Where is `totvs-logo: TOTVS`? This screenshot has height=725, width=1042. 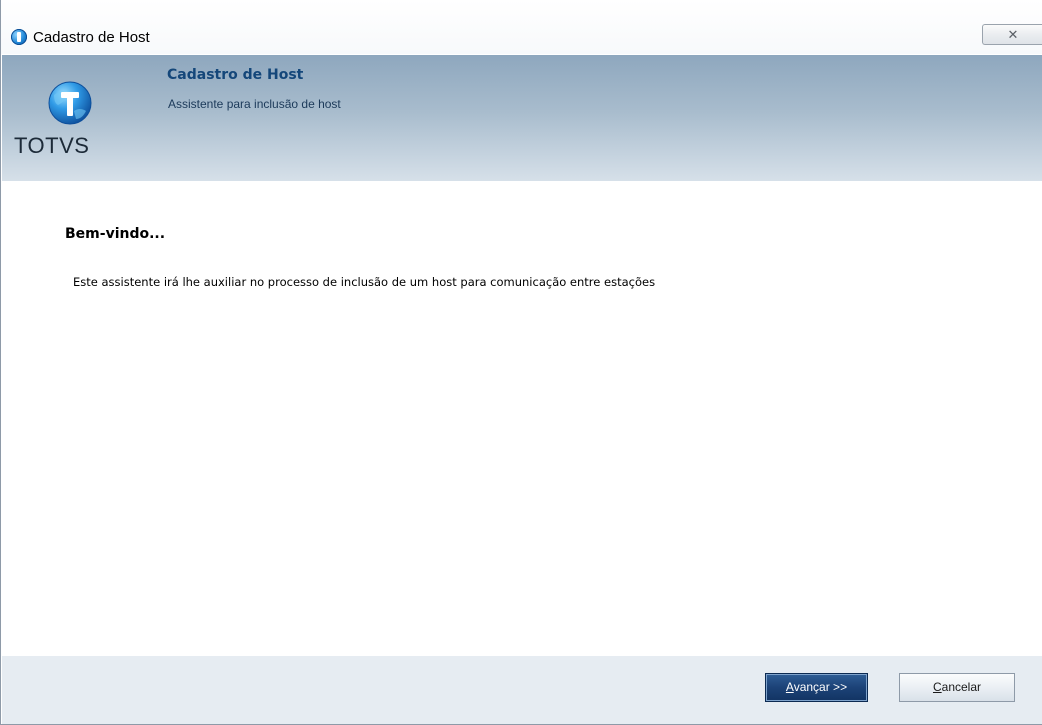 totvs-logo: TOTVS is located at coordinates (64, 127).